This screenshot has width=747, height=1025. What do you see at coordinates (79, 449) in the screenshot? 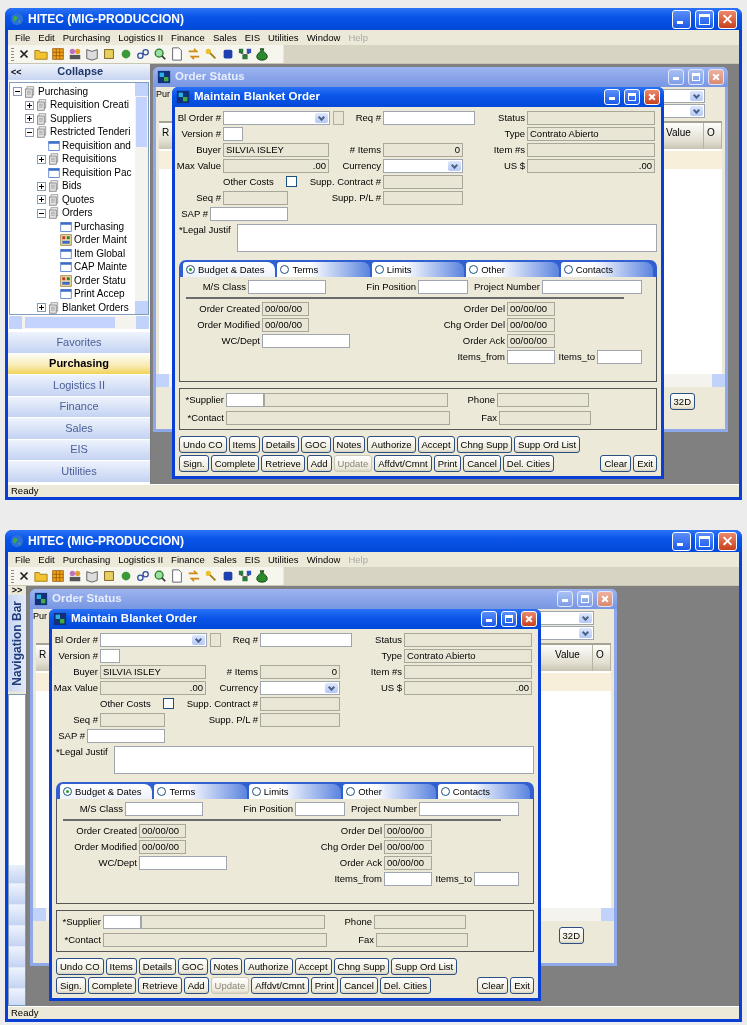
I see `navigation-button: EIS` at bounding box center [79, 449].